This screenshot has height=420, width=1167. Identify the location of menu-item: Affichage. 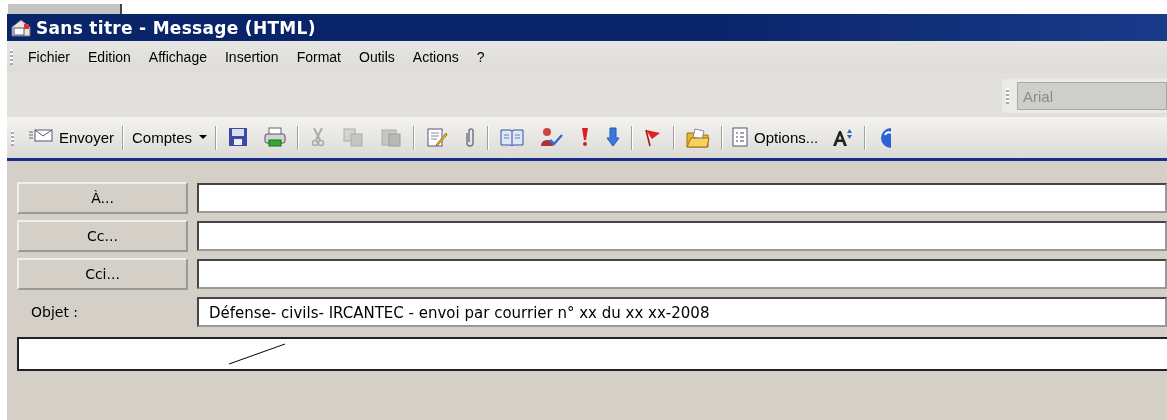
(177, 57).